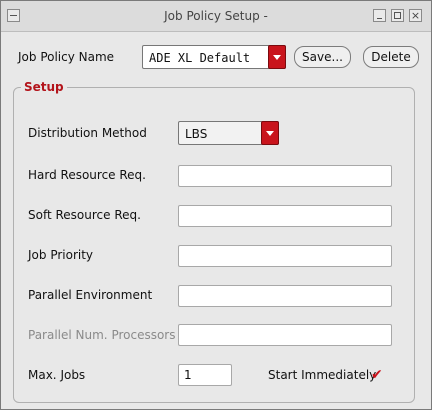  I want to click on delete-button: Delete, so click(391, 57).